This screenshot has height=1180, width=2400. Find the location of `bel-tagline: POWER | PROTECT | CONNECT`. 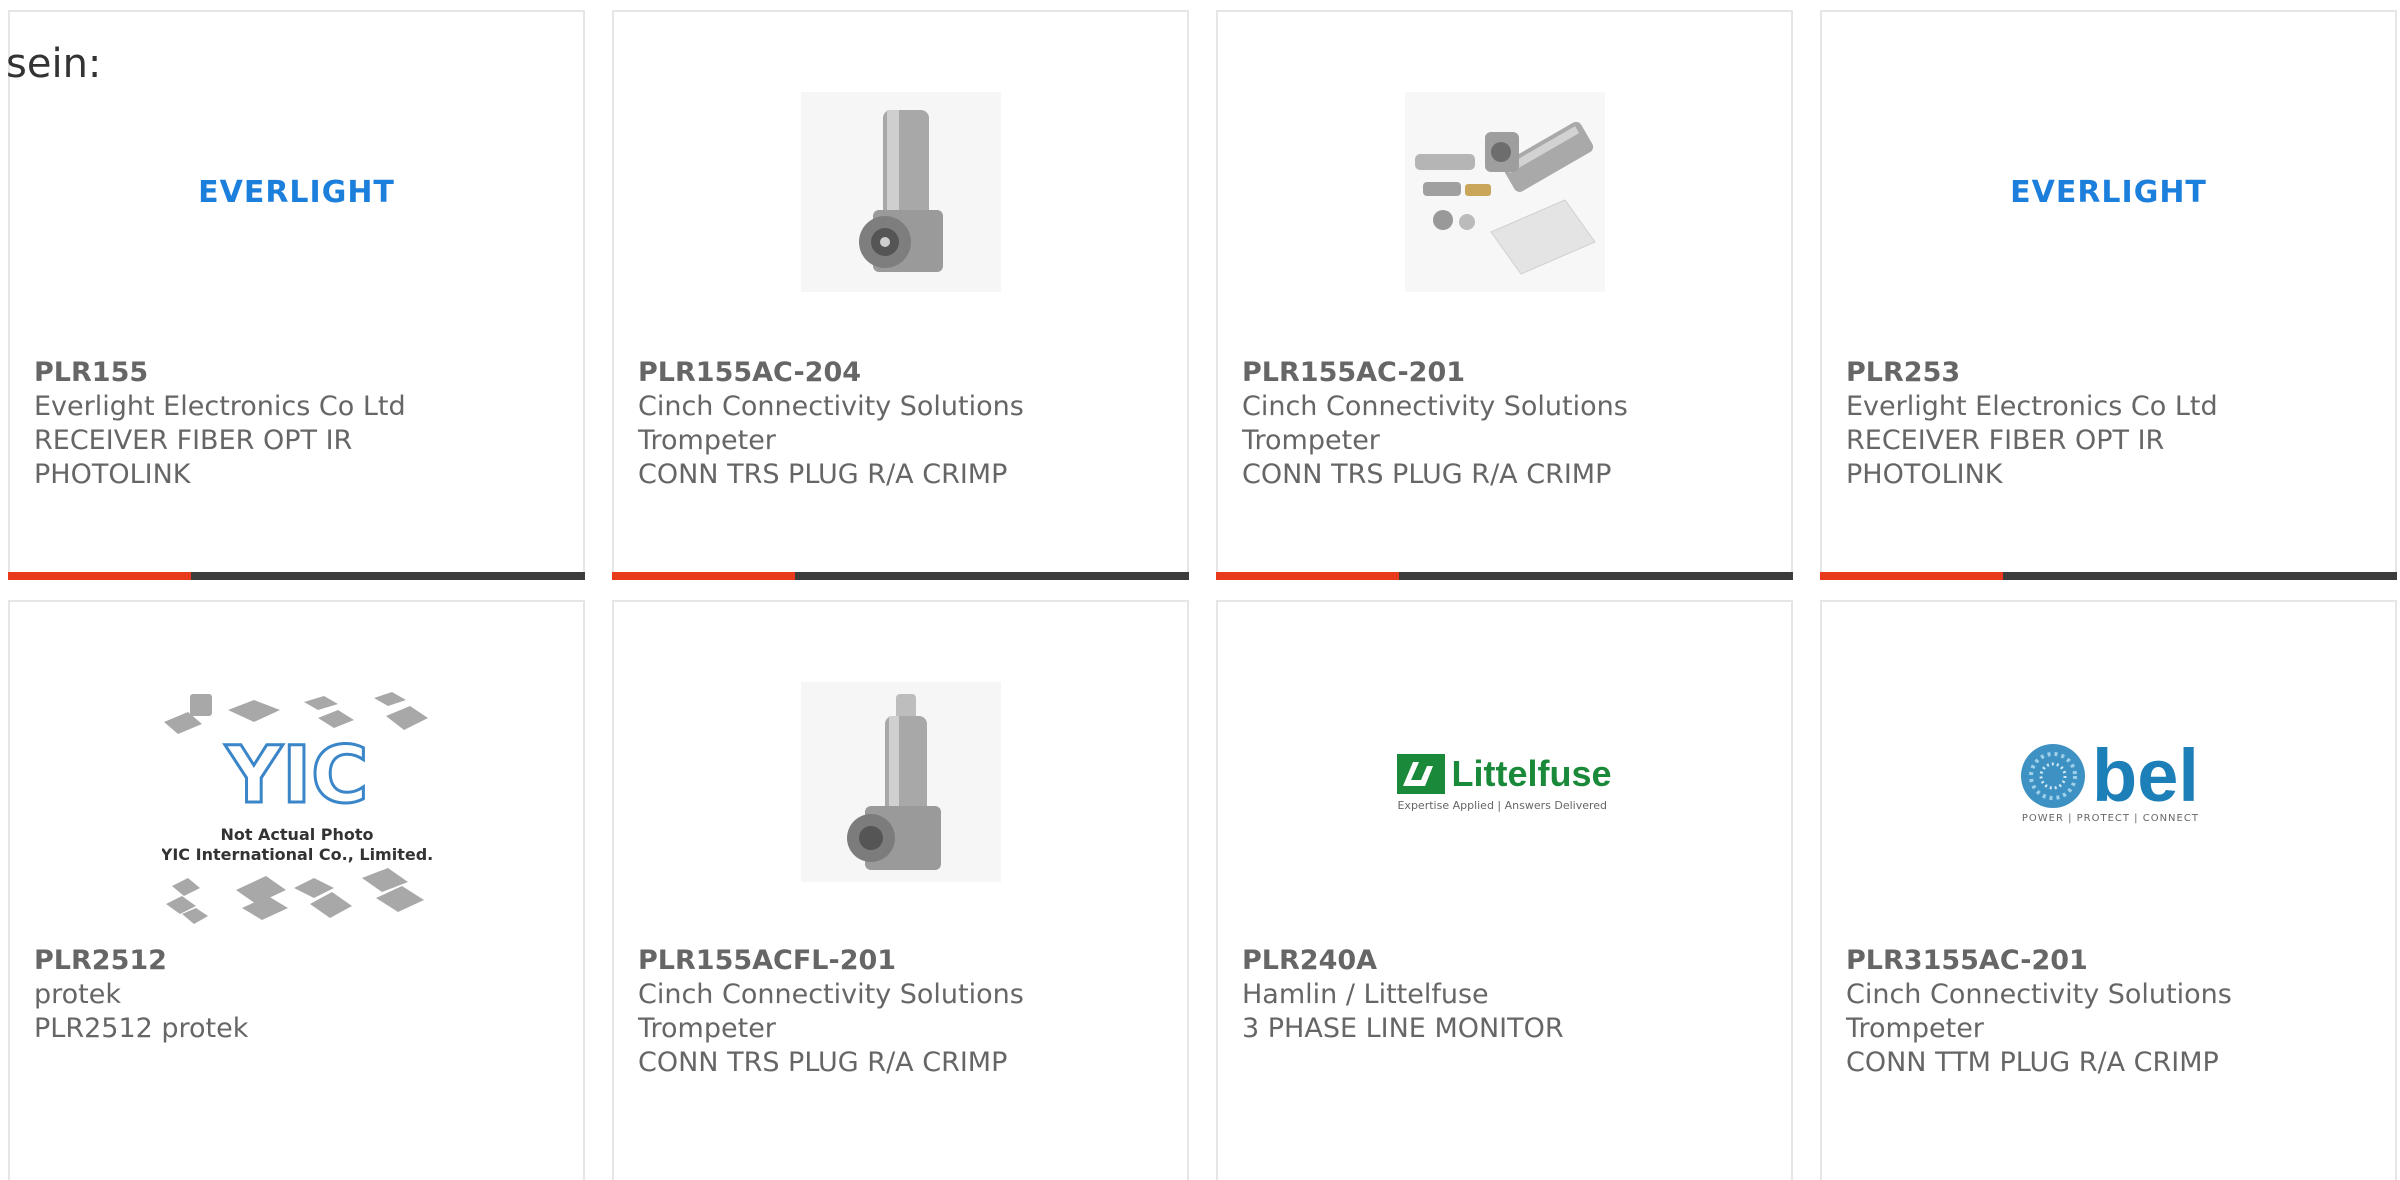

bel-tagline: POWER | PROTECT | CONNECT is located at coordinates (2110, 818).